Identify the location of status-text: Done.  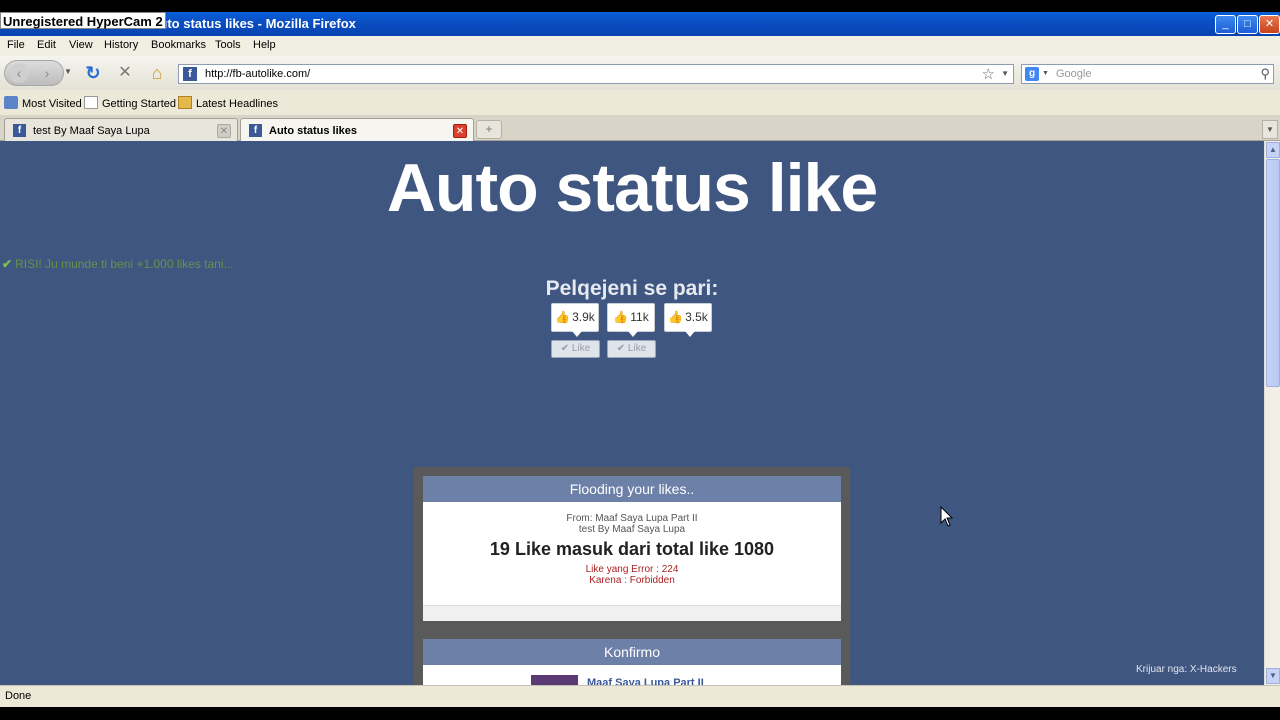
(18, 696).